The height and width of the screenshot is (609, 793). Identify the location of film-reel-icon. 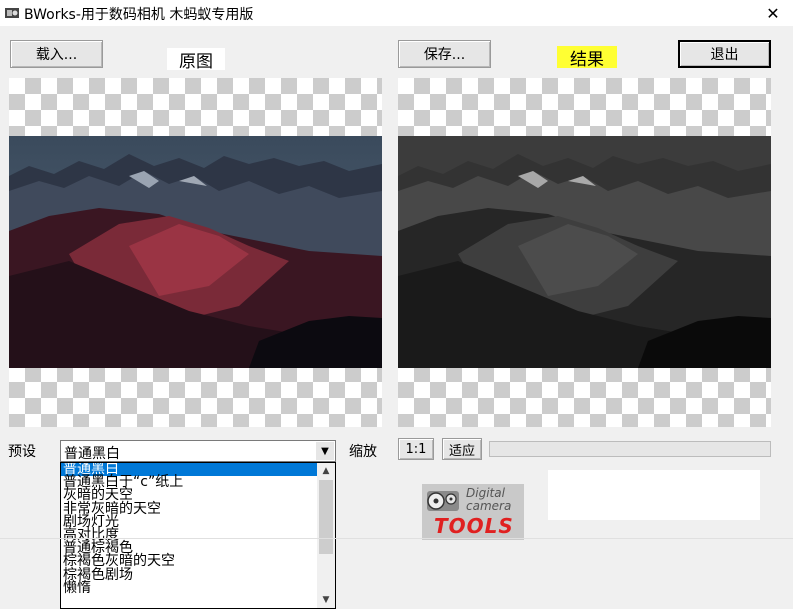
(443, 501).